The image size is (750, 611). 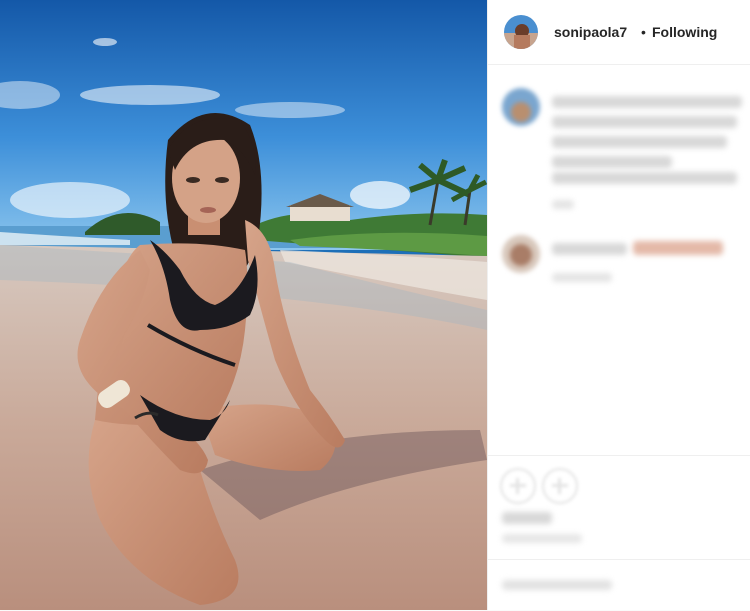 I want to click on blurred-timestamp, so click(x=542, y=538).